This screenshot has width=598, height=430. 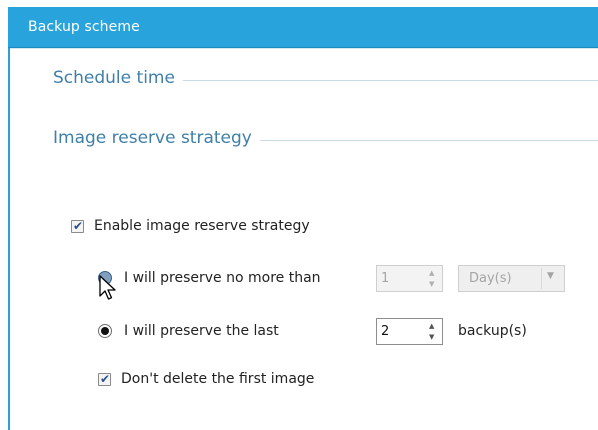 I want to click on window-title: Backup scheme, so click(x=84, y=27).